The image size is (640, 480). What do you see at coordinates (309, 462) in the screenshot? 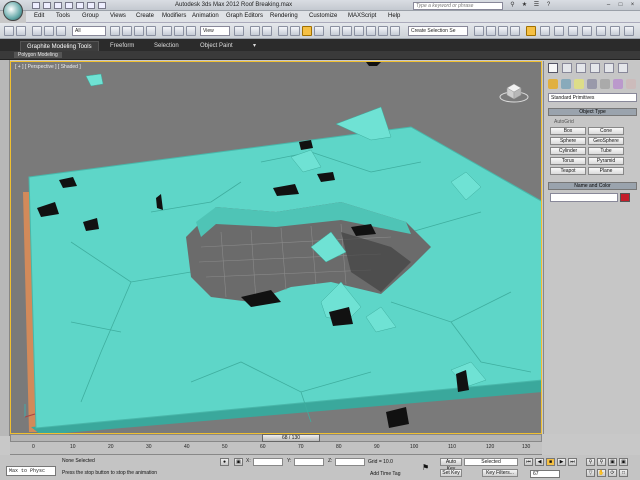
I see `coord-y-field` at bounding box center [309, 462].